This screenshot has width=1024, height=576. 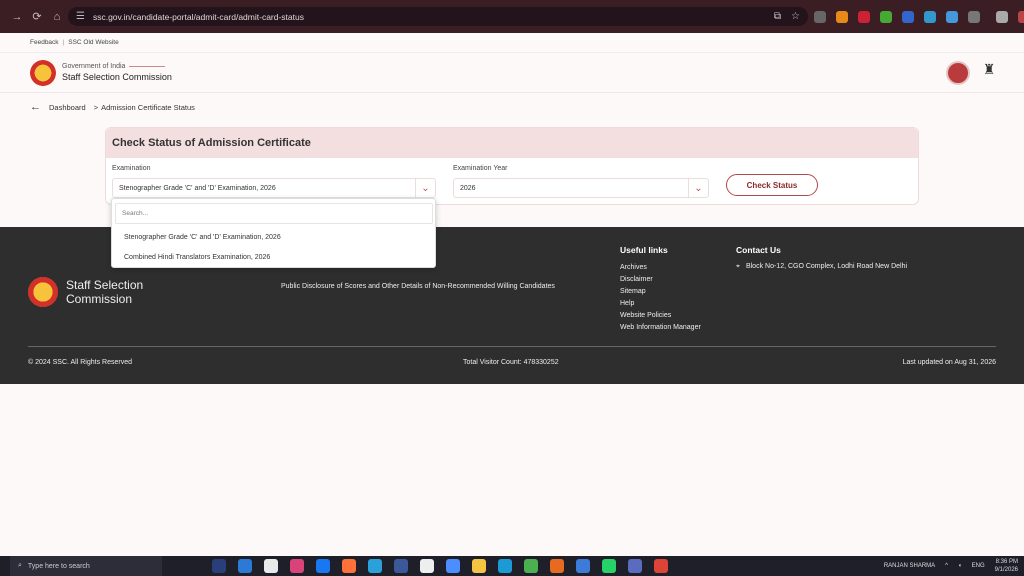 I want to click on search-icon: ⌕, so click(x=20, y=565).